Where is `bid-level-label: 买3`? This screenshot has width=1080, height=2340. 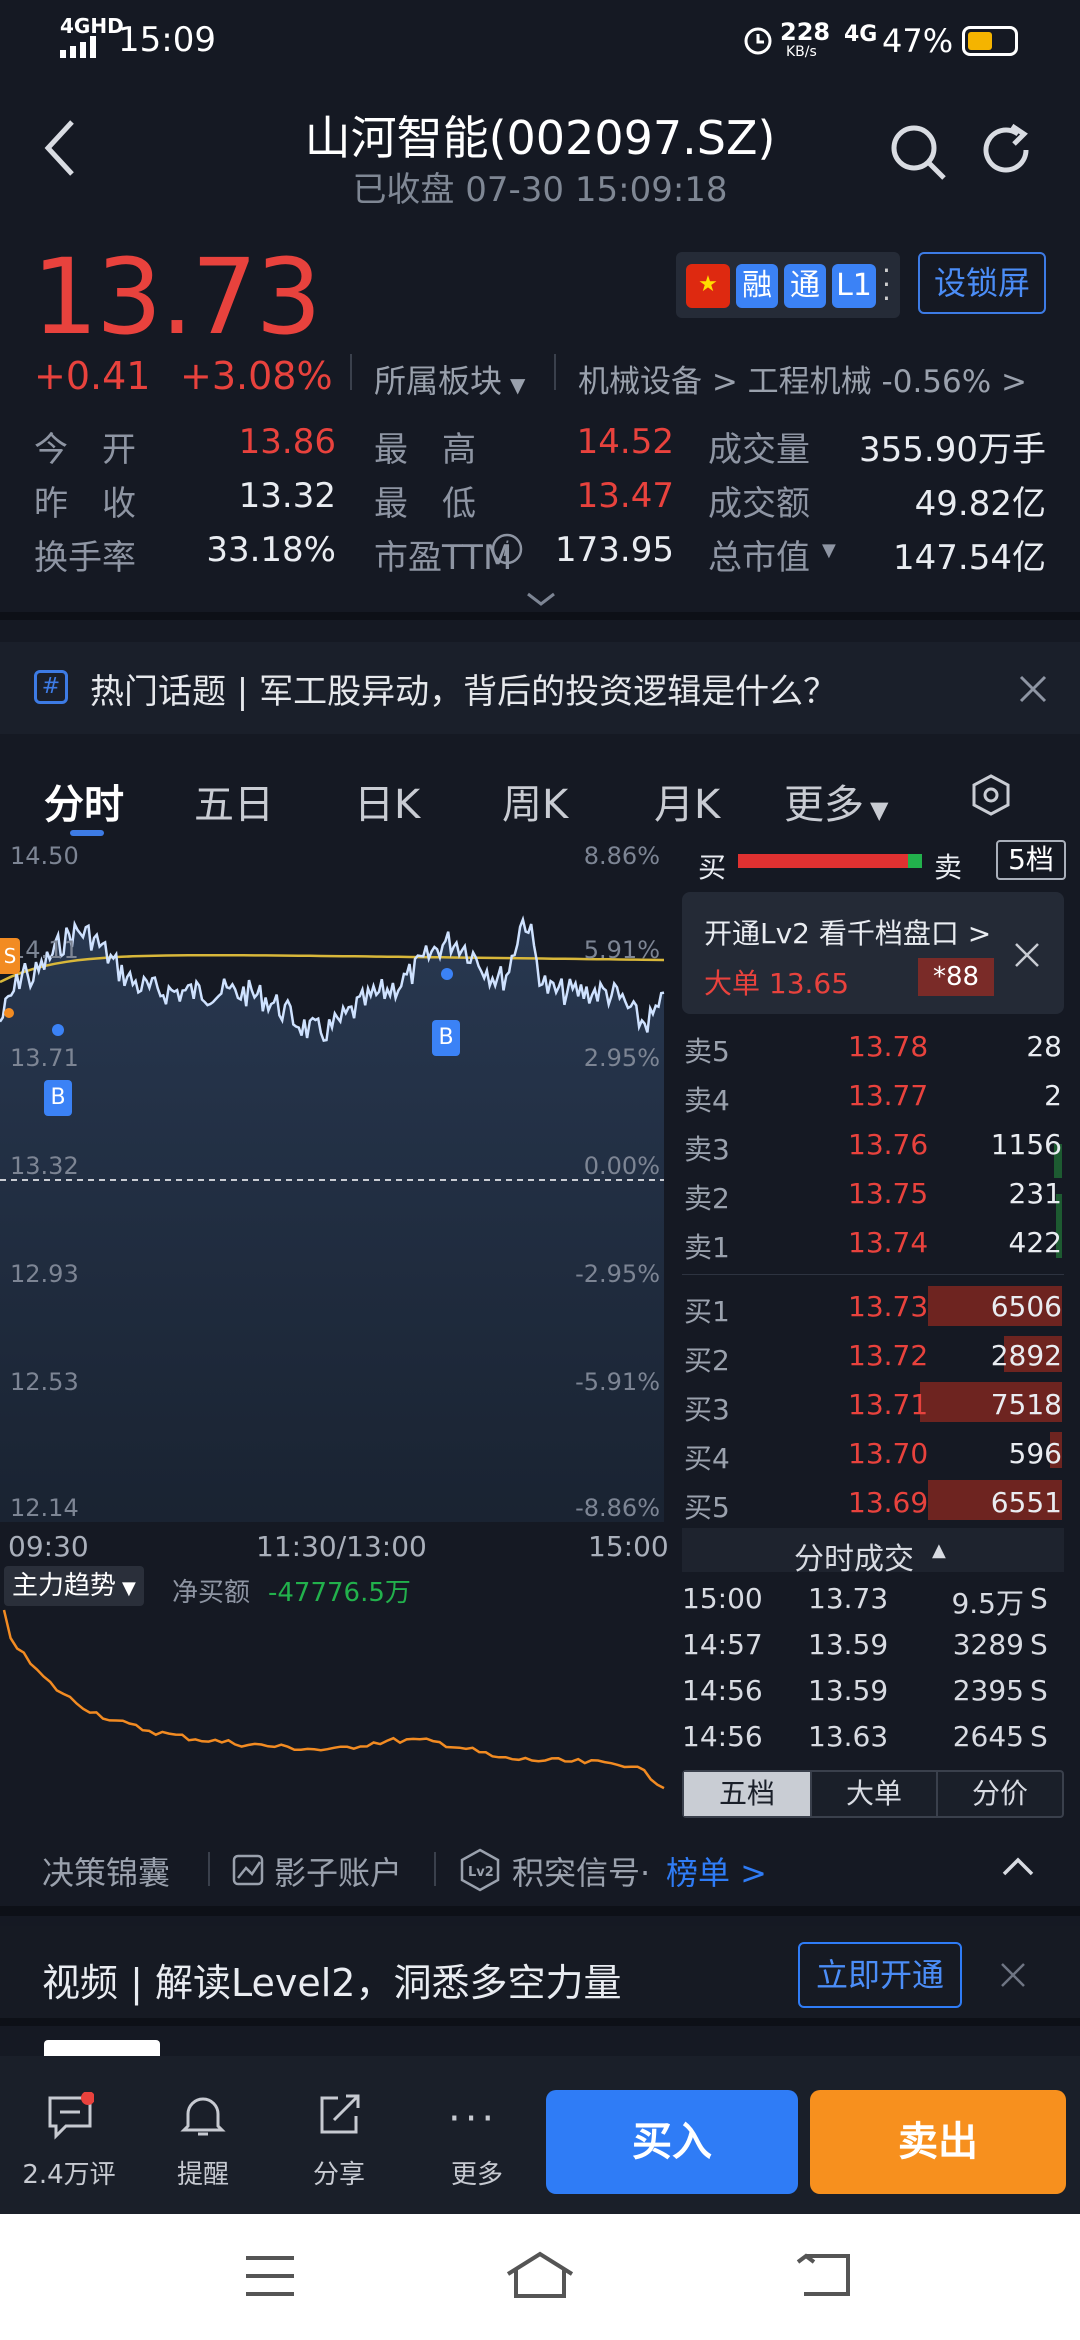 bid-level-label: 买3 is located at coordinates (707, 1409).